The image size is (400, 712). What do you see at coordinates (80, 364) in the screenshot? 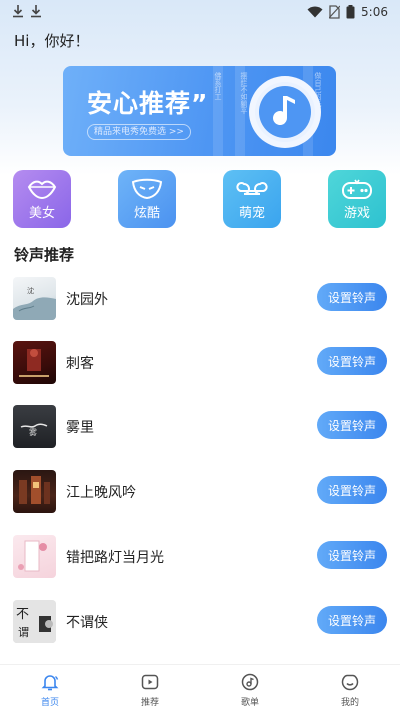
I see `song-title: 刺客` at bounding box center [80, 364].